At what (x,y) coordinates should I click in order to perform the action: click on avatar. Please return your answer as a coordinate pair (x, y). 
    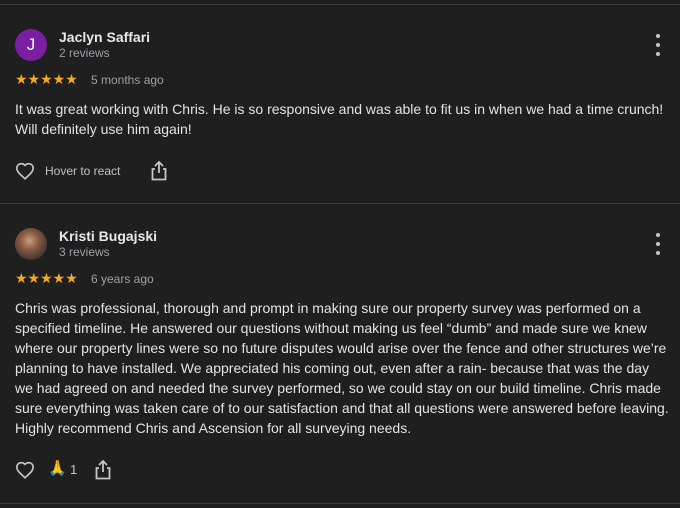
    Looking at the image, I should click on (31, 244).